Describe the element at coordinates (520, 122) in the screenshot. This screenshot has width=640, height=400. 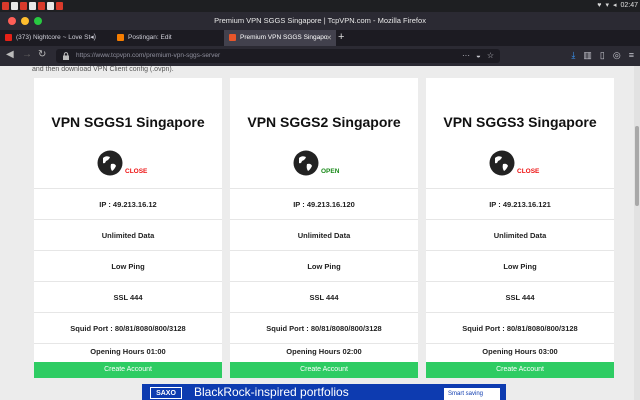
I see `server-name: VPN SGGS3 Singapore` at that location.